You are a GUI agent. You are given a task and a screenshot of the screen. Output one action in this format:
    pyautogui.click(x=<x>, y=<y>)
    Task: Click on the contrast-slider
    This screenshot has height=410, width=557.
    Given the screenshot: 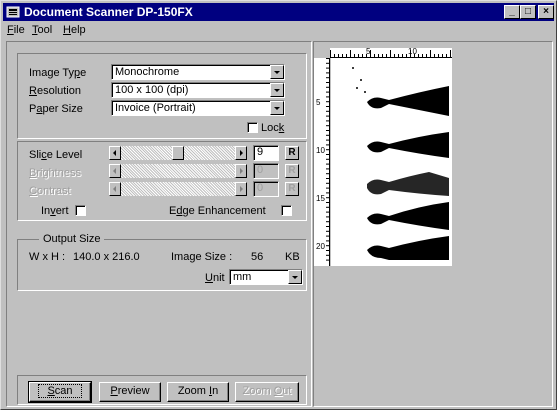 What is the action you would take?
    pyautogui.click(x=178, y=189)
    